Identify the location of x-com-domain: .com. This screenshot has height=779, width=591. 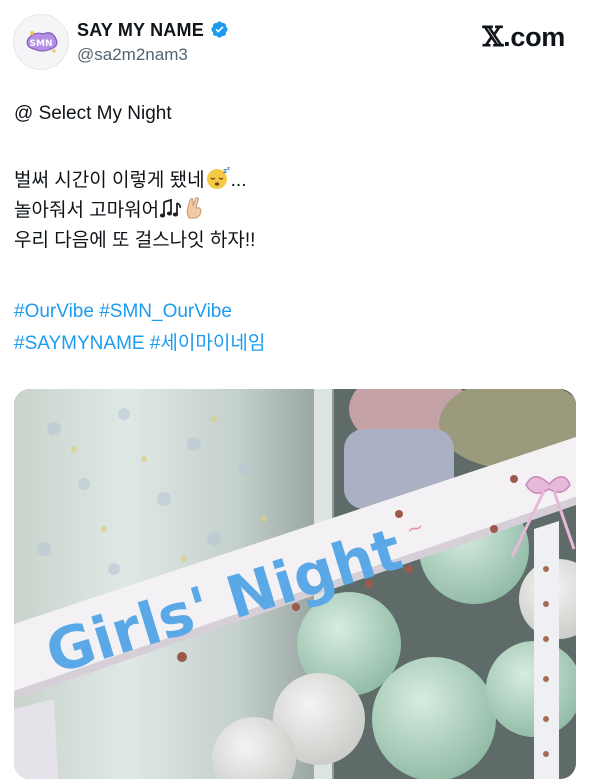
(534, 37).